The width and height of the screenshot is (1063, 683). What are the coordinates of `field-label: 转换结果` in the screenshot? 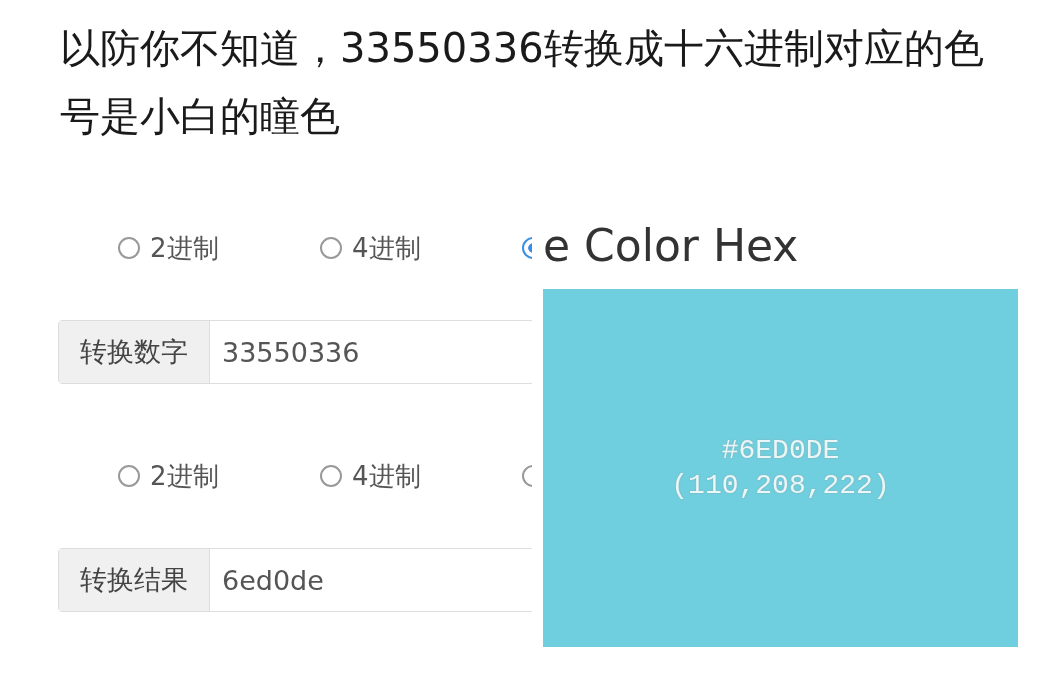 It's located at (134, 580).